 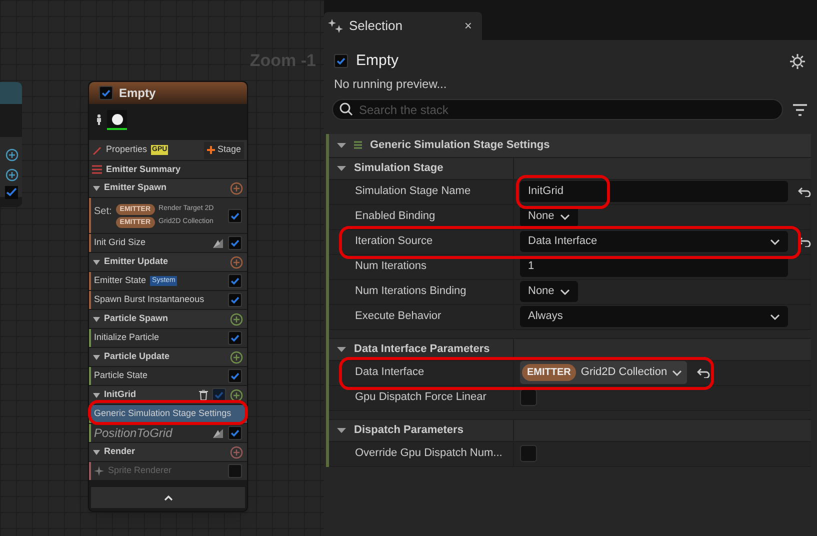 What do you see at coordinates (391, 266) in the screenshot?
I see `property-label: Num Iterations` at bounding box center [391, 266].